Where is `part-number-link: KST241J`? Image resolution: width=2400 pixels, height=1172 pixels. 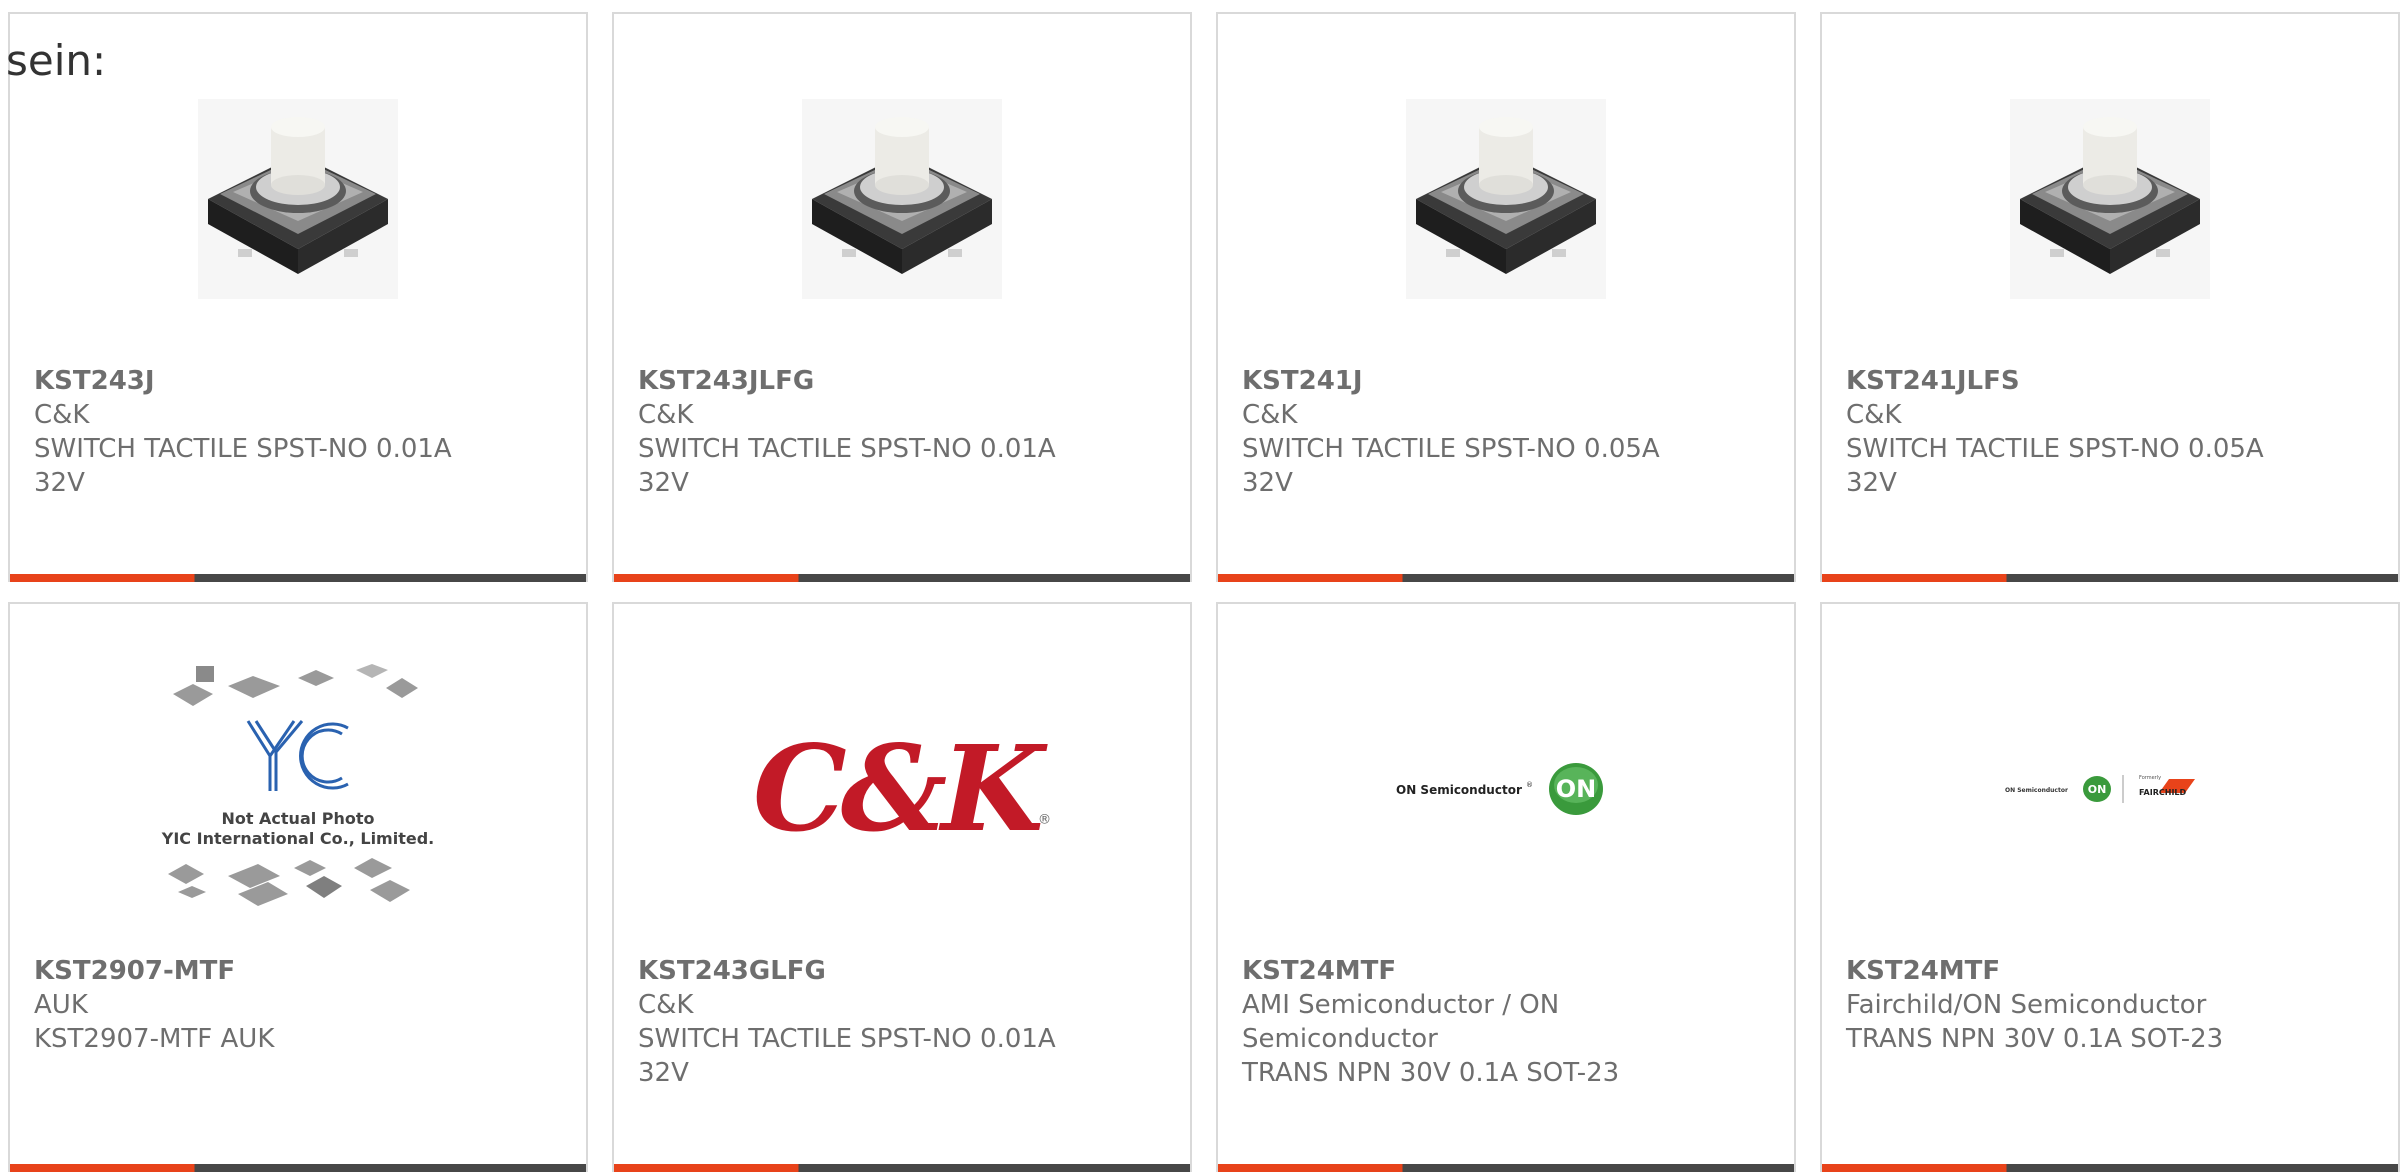 part-number-link: KST241J is located at coordinates (1478, 381).